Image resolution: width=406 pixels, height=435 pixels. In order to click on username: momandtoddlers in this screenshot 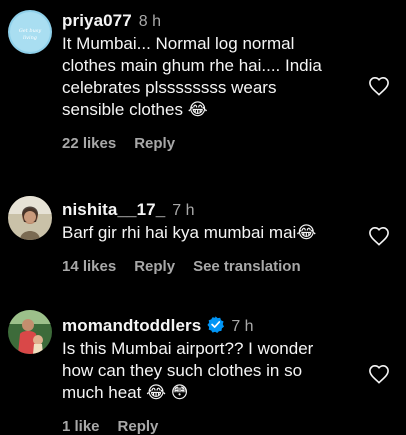, I will do `click(131, 326)`.